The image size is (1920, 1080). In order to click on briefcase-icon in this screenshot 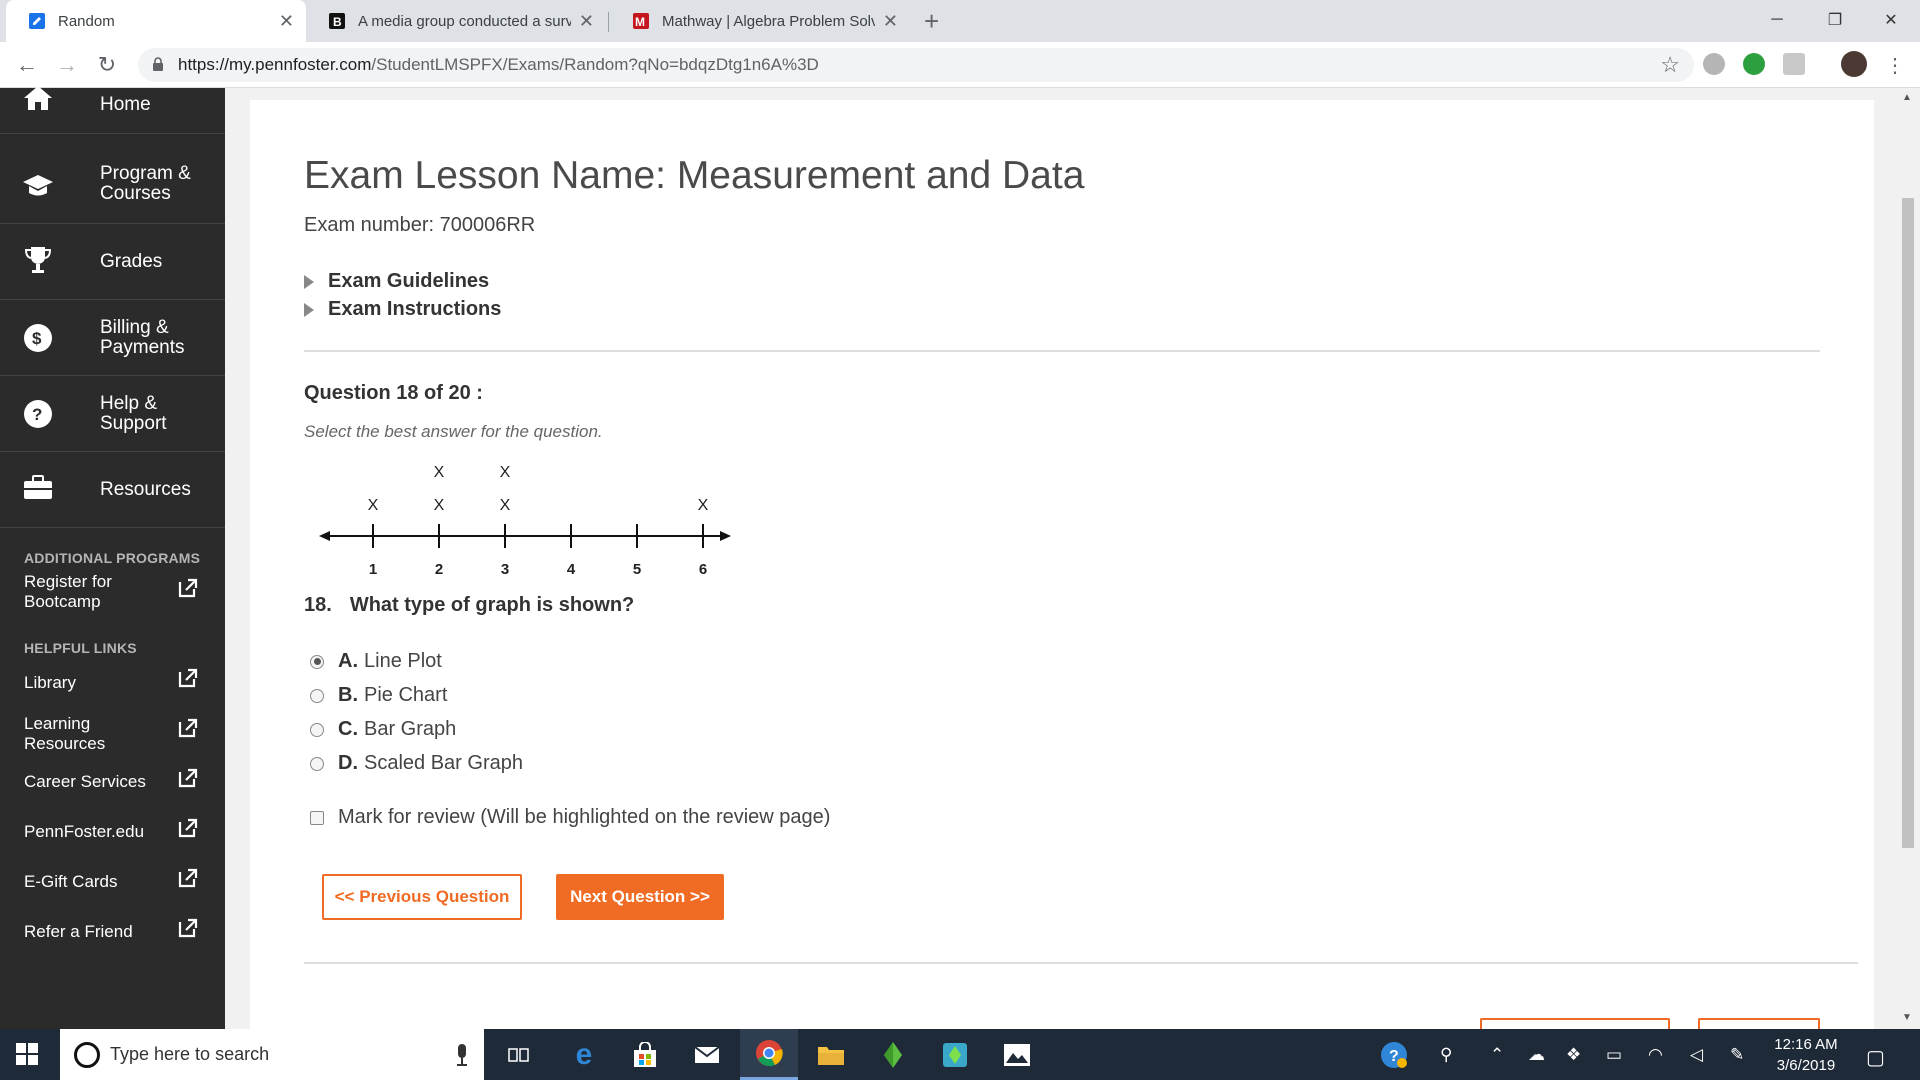, I will do `click(38, 488)`.